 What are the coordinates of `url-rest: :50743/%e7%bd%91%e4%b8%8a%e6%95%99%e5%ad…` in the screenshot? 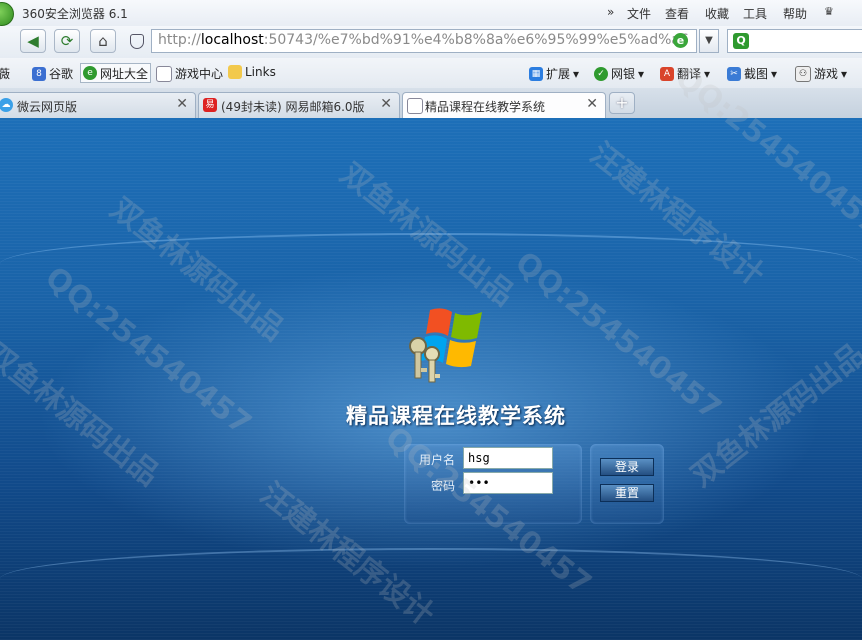 It's located at (476, 40).